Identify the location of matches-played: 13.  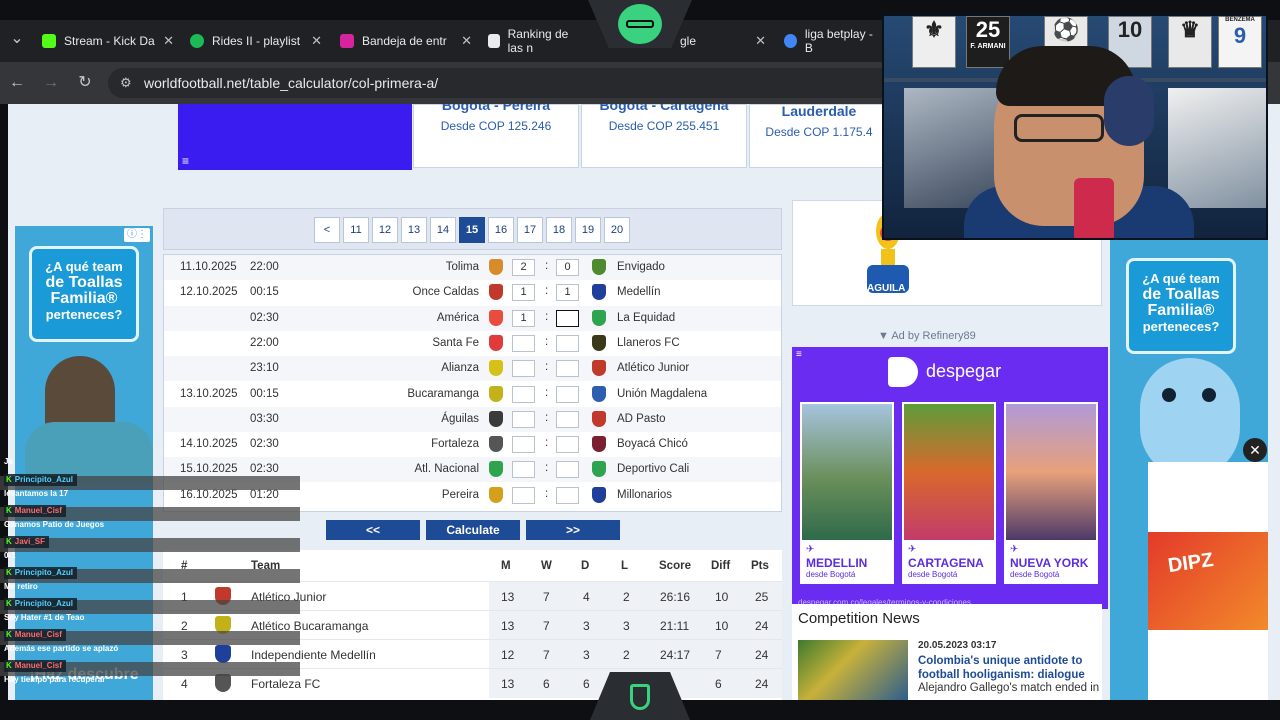
(508, 597).